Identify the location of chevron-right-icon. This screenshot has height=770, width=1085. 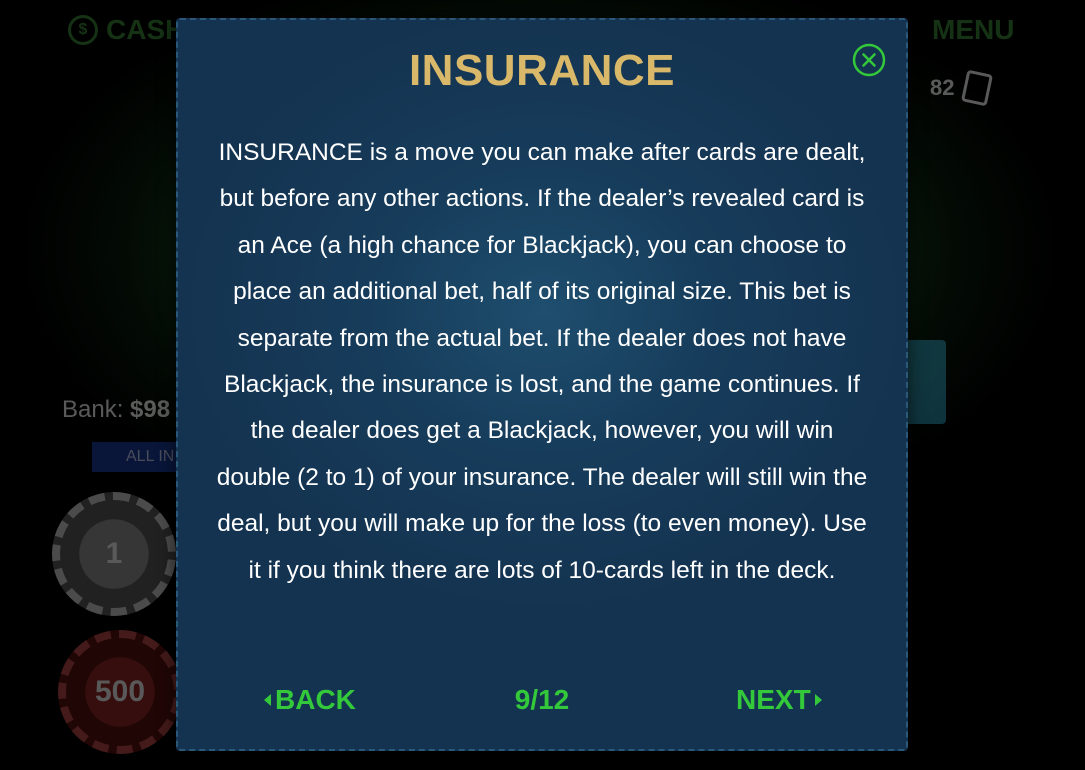
(818, 700).